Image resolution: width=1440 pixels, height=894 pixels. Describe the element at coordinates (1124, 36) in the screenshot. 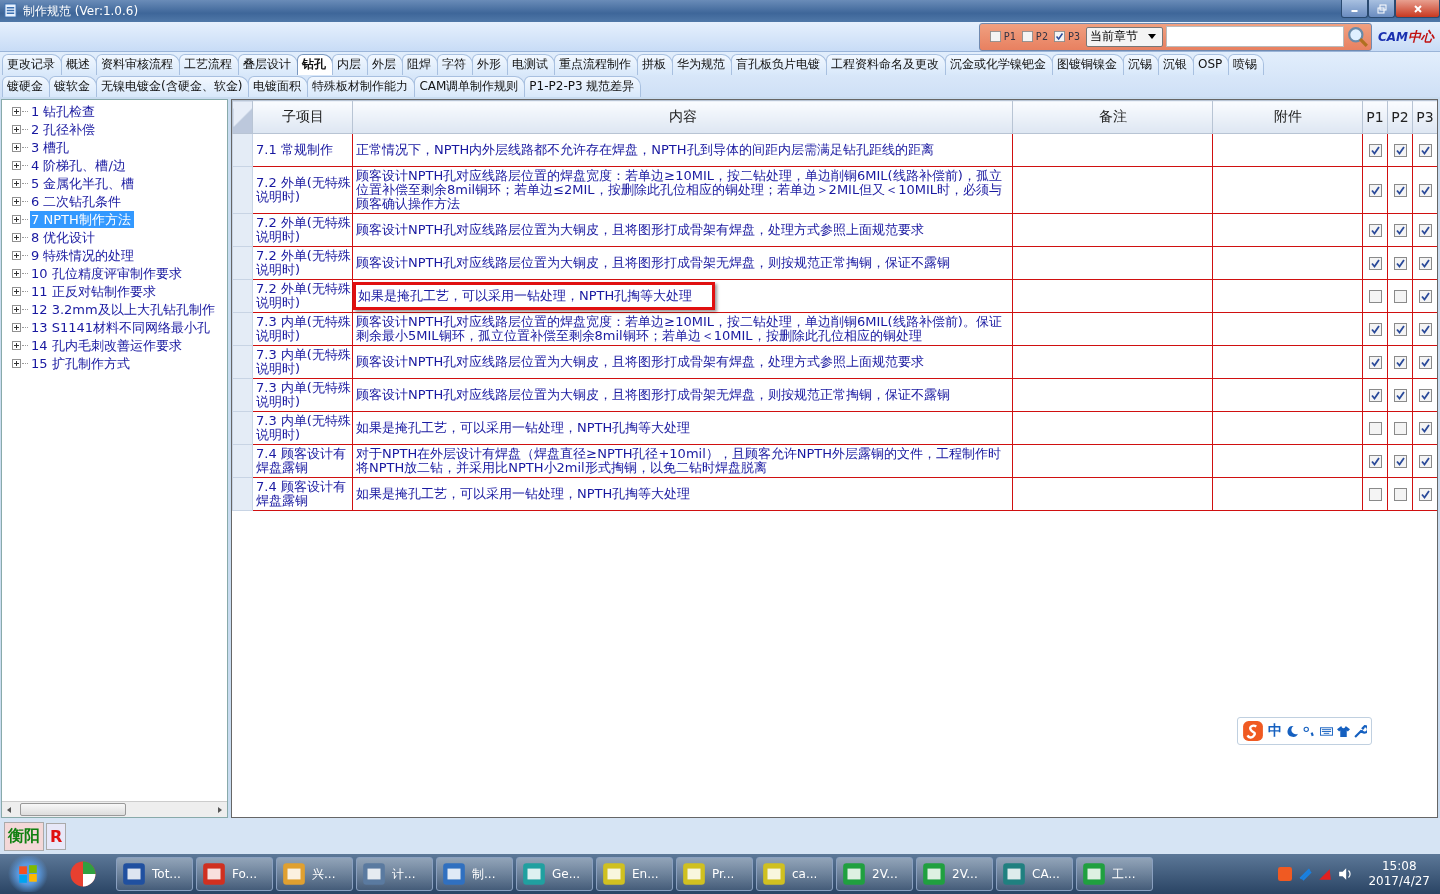

I see `scope-dropdown: 当前章节` at that location.